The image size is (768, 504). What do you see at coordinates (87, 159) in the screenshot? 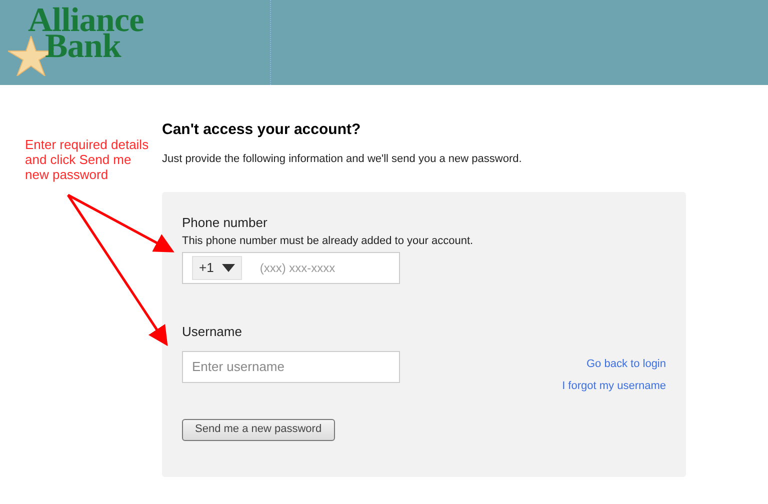
I see `annotation-text: Enter required details and click Send me new password` at bounding box center [87, 159].